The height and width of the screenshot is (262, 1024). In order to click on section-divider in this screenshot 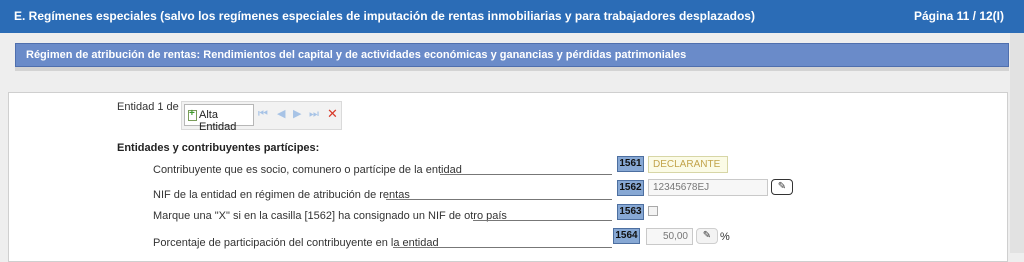, I will do `click(512, 69)`.